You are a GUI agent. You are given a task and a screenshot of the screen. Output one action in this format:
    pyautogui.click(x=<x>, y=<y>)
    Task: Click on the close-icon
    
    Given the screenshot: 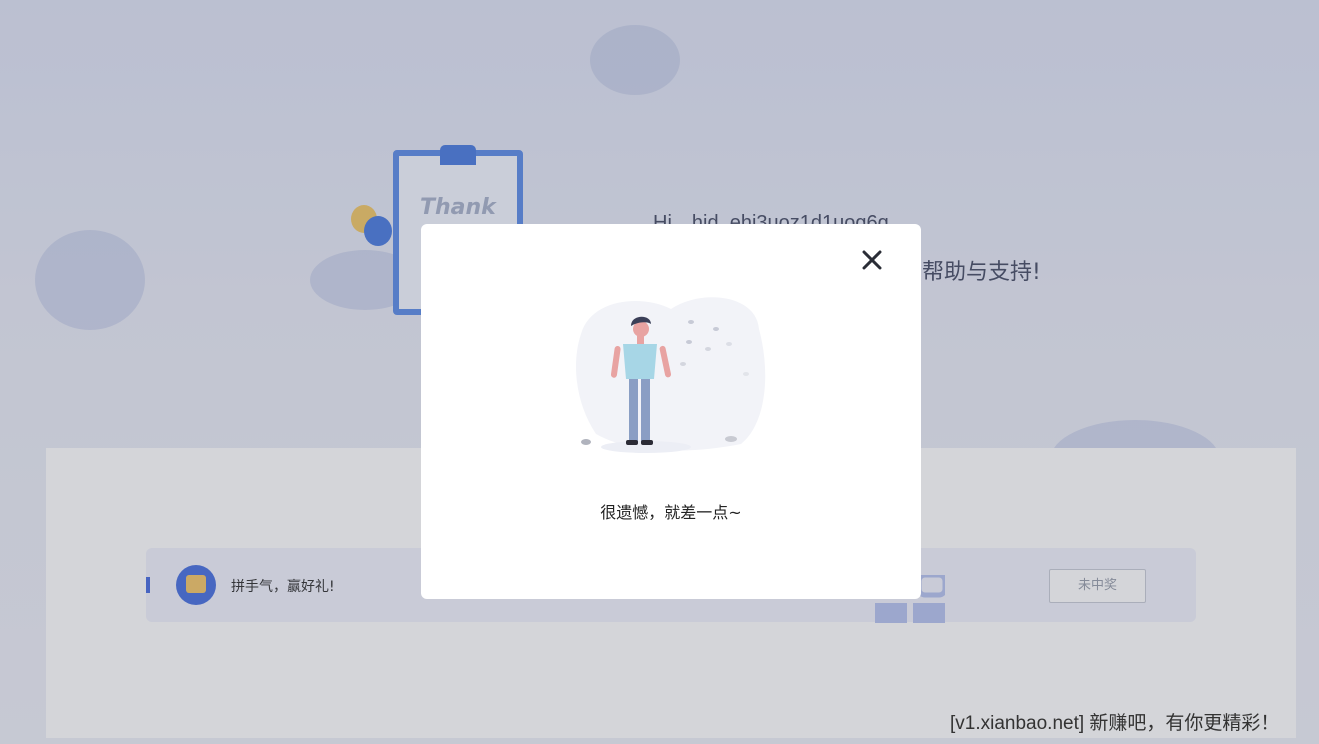 What is the action you would take?
    pyautogui.click(x=872, y=262)
    